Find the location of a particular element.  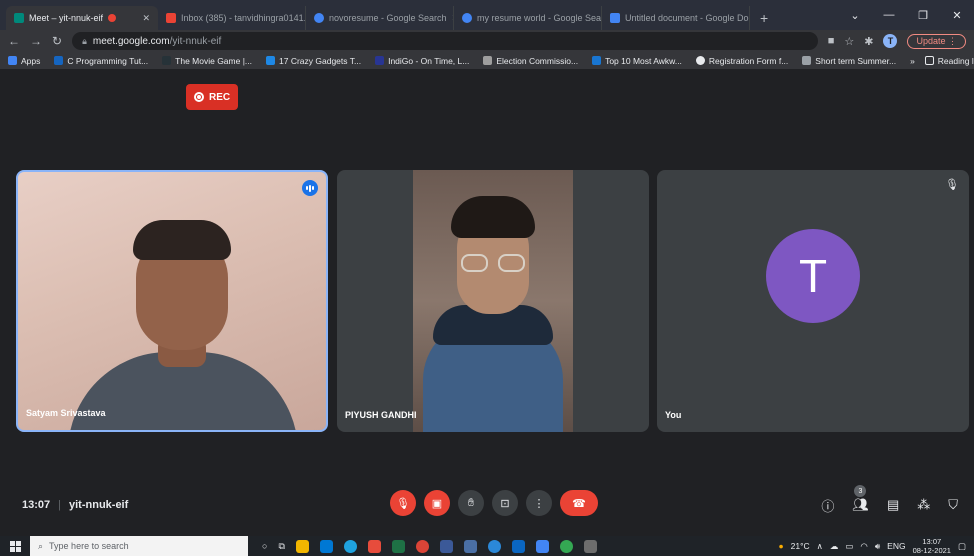

reload-button: ↻ is located at coordinates (57, 41).